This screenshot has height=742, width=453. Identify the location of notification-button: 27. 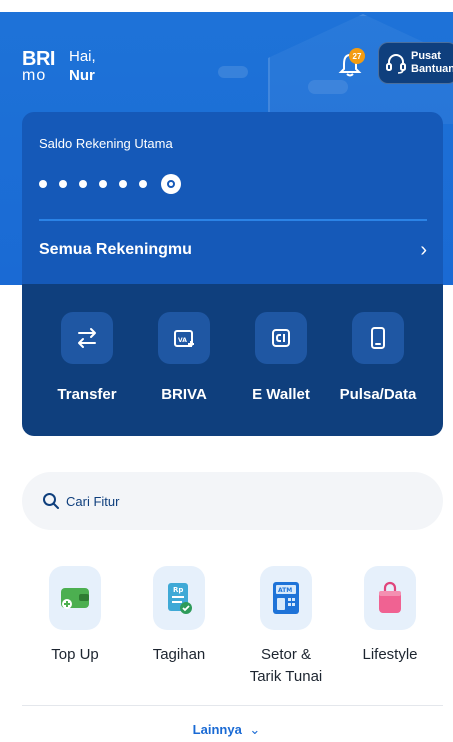
(351, 64).